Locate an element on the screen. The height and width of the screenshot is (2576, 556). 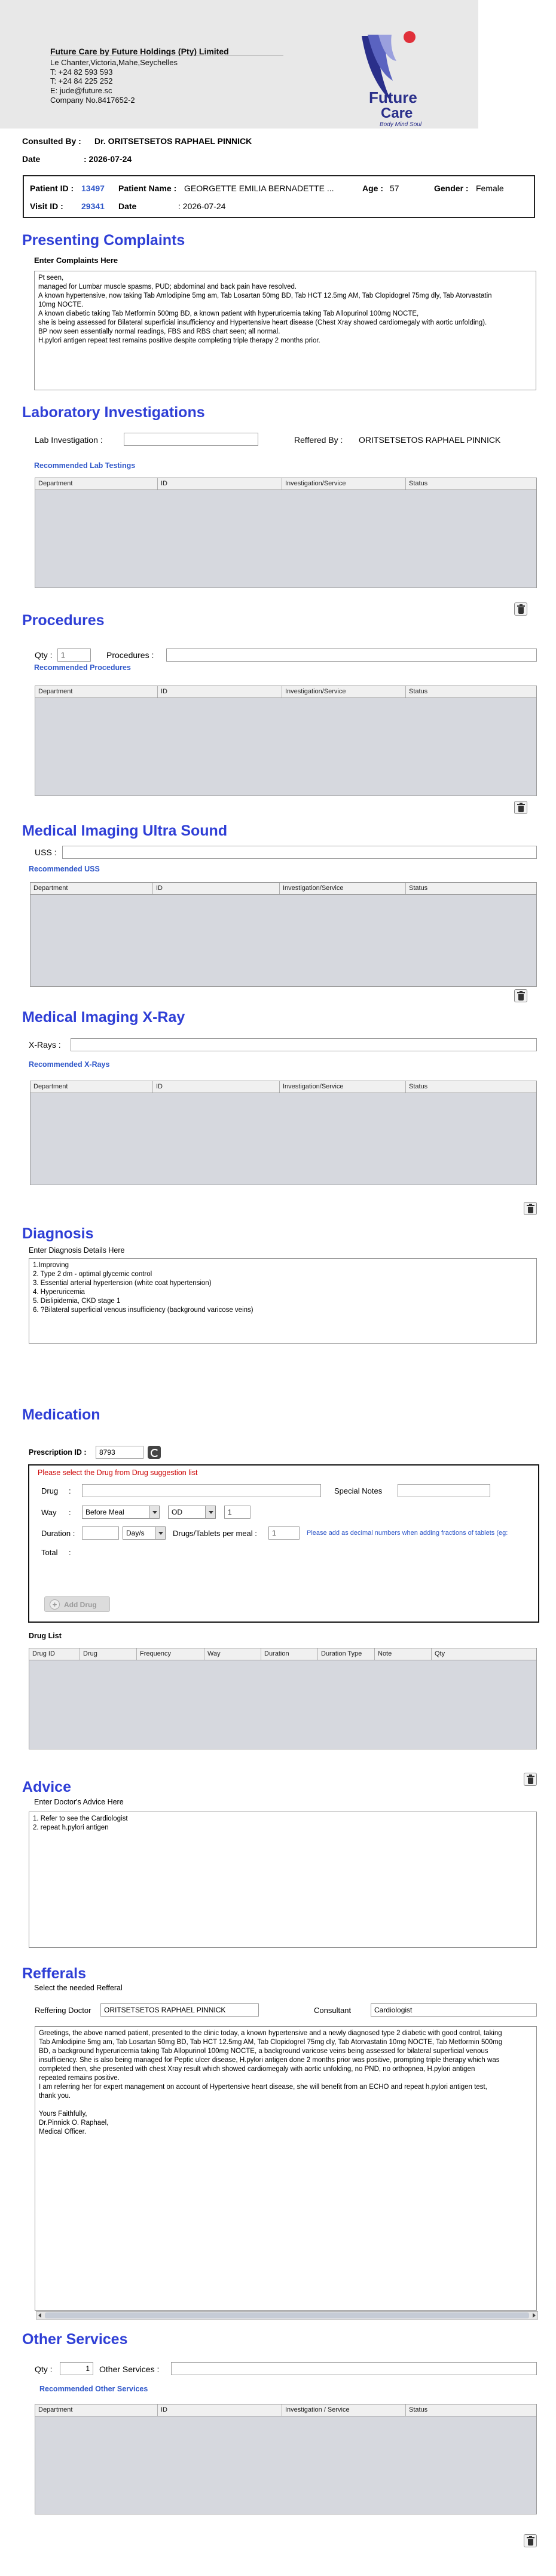
per-meal-label: Drugs/Tablets per meal : is located at coordinates (215, 1533).